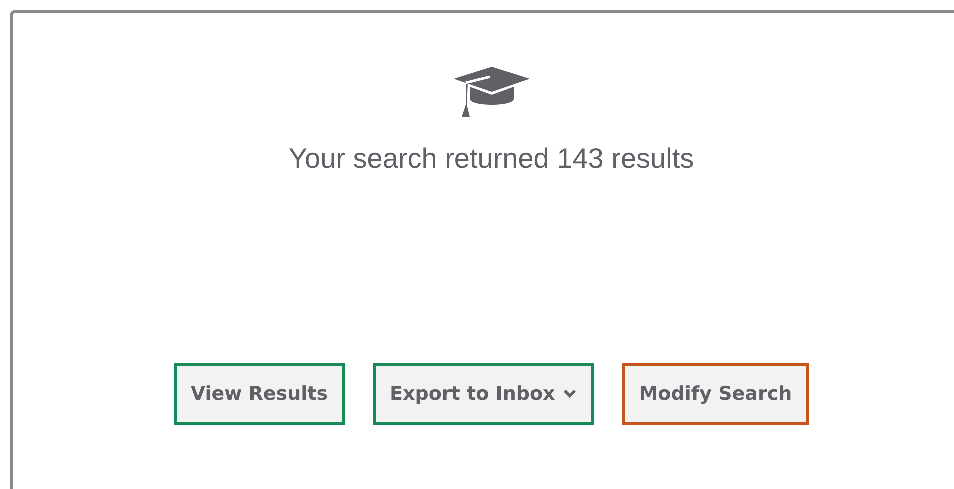  What do you see at coordinates (570, 394) in the screenshot?
I see `chevron-down-icon` at bounding box center [570, 394].